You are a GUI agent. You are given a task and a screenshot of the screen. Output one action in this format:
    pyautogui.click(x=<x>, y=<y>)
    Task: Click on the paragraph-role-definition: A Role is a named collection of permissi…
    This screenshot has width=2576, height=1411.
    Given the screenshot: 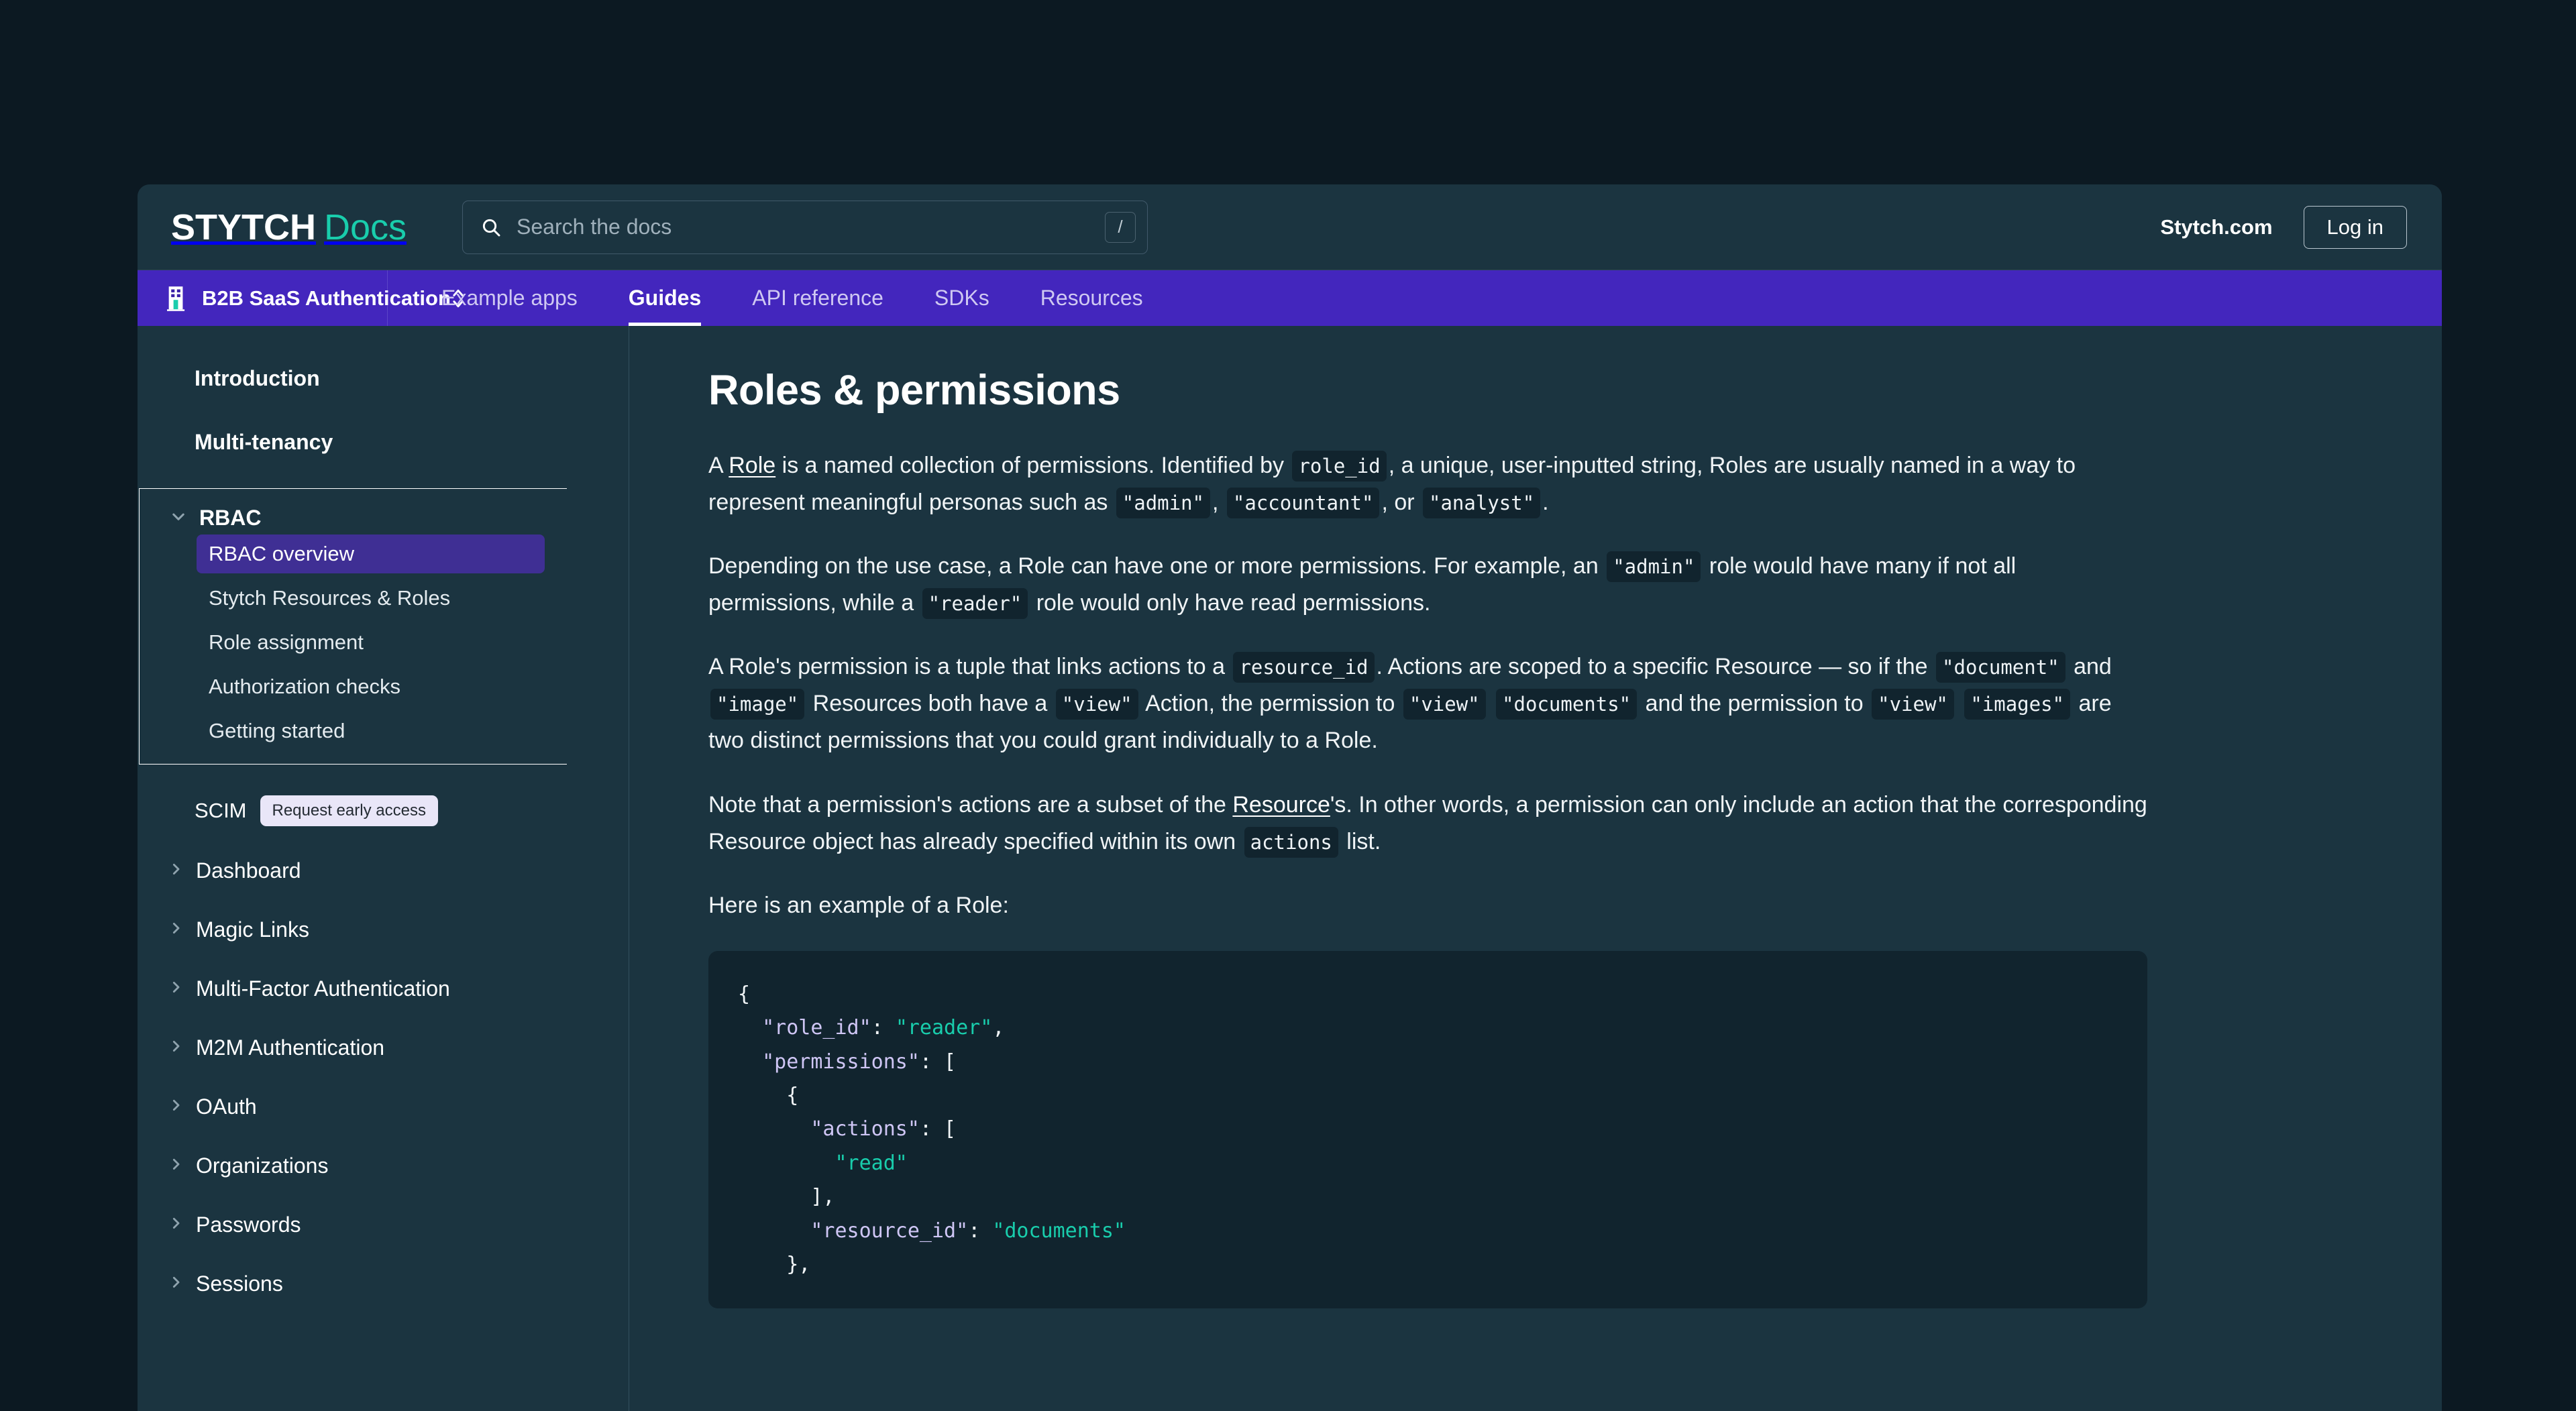 What is the action you would take?
    pyautogui.click(x=1427, y=484)
    